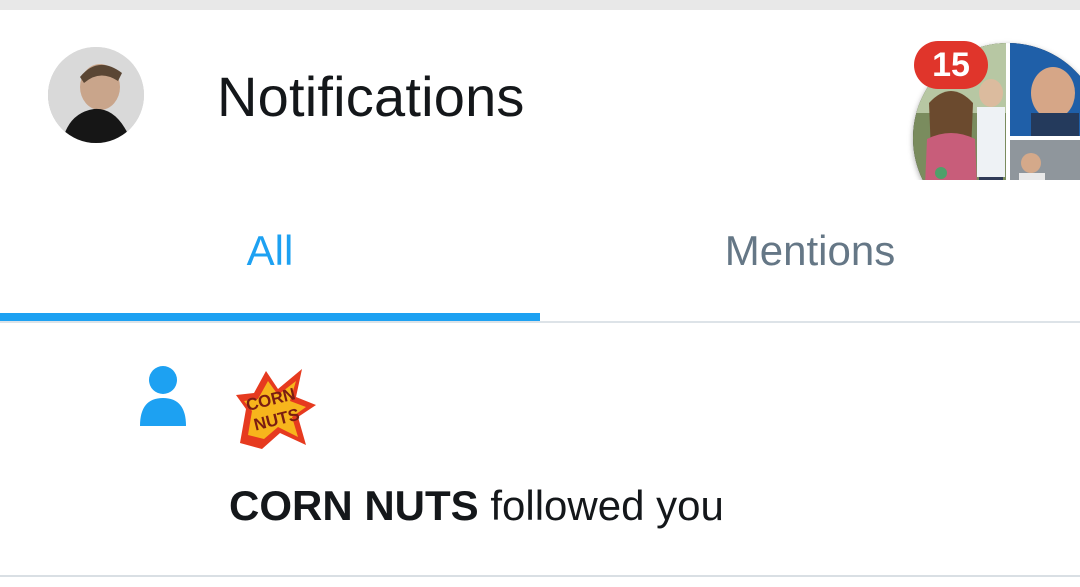  I want to click on notification-action: followed you, so click(601, 505).